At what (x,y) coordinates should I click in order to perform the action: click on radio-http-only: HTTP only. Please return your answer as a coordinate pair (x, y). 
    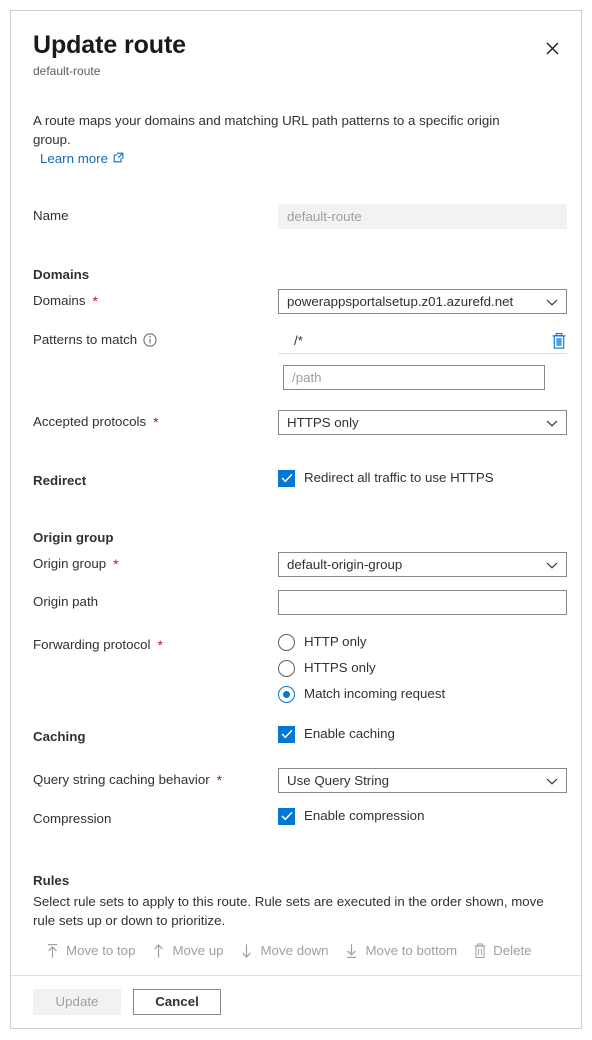
    Looking at the image, I should click on (418, 642).